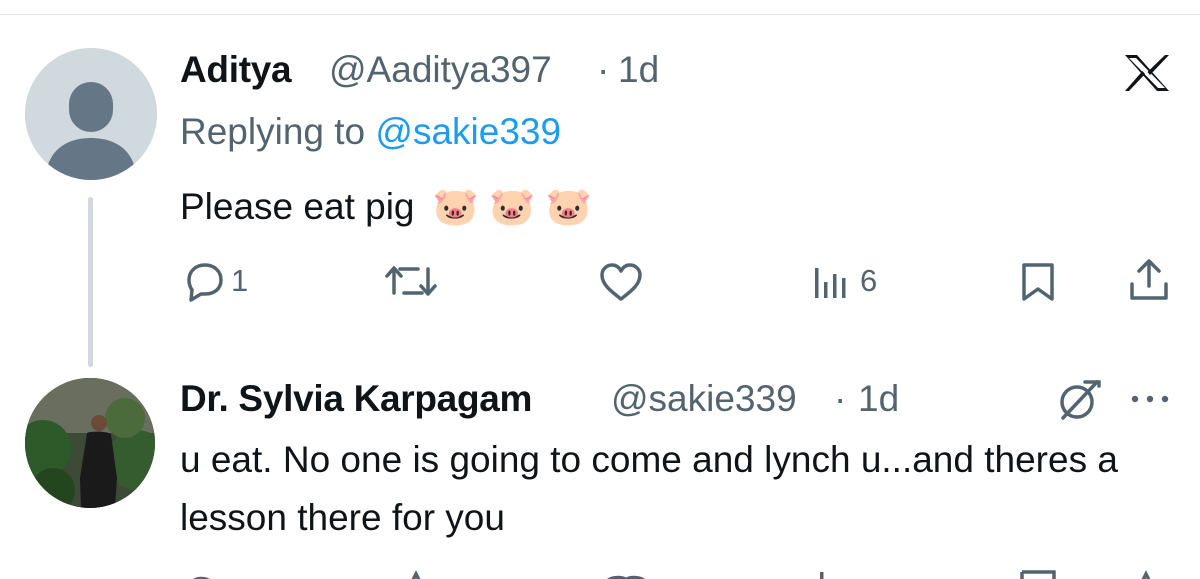  I want to click on tweet1-text-content: Please eat pig, so click(297, 206).